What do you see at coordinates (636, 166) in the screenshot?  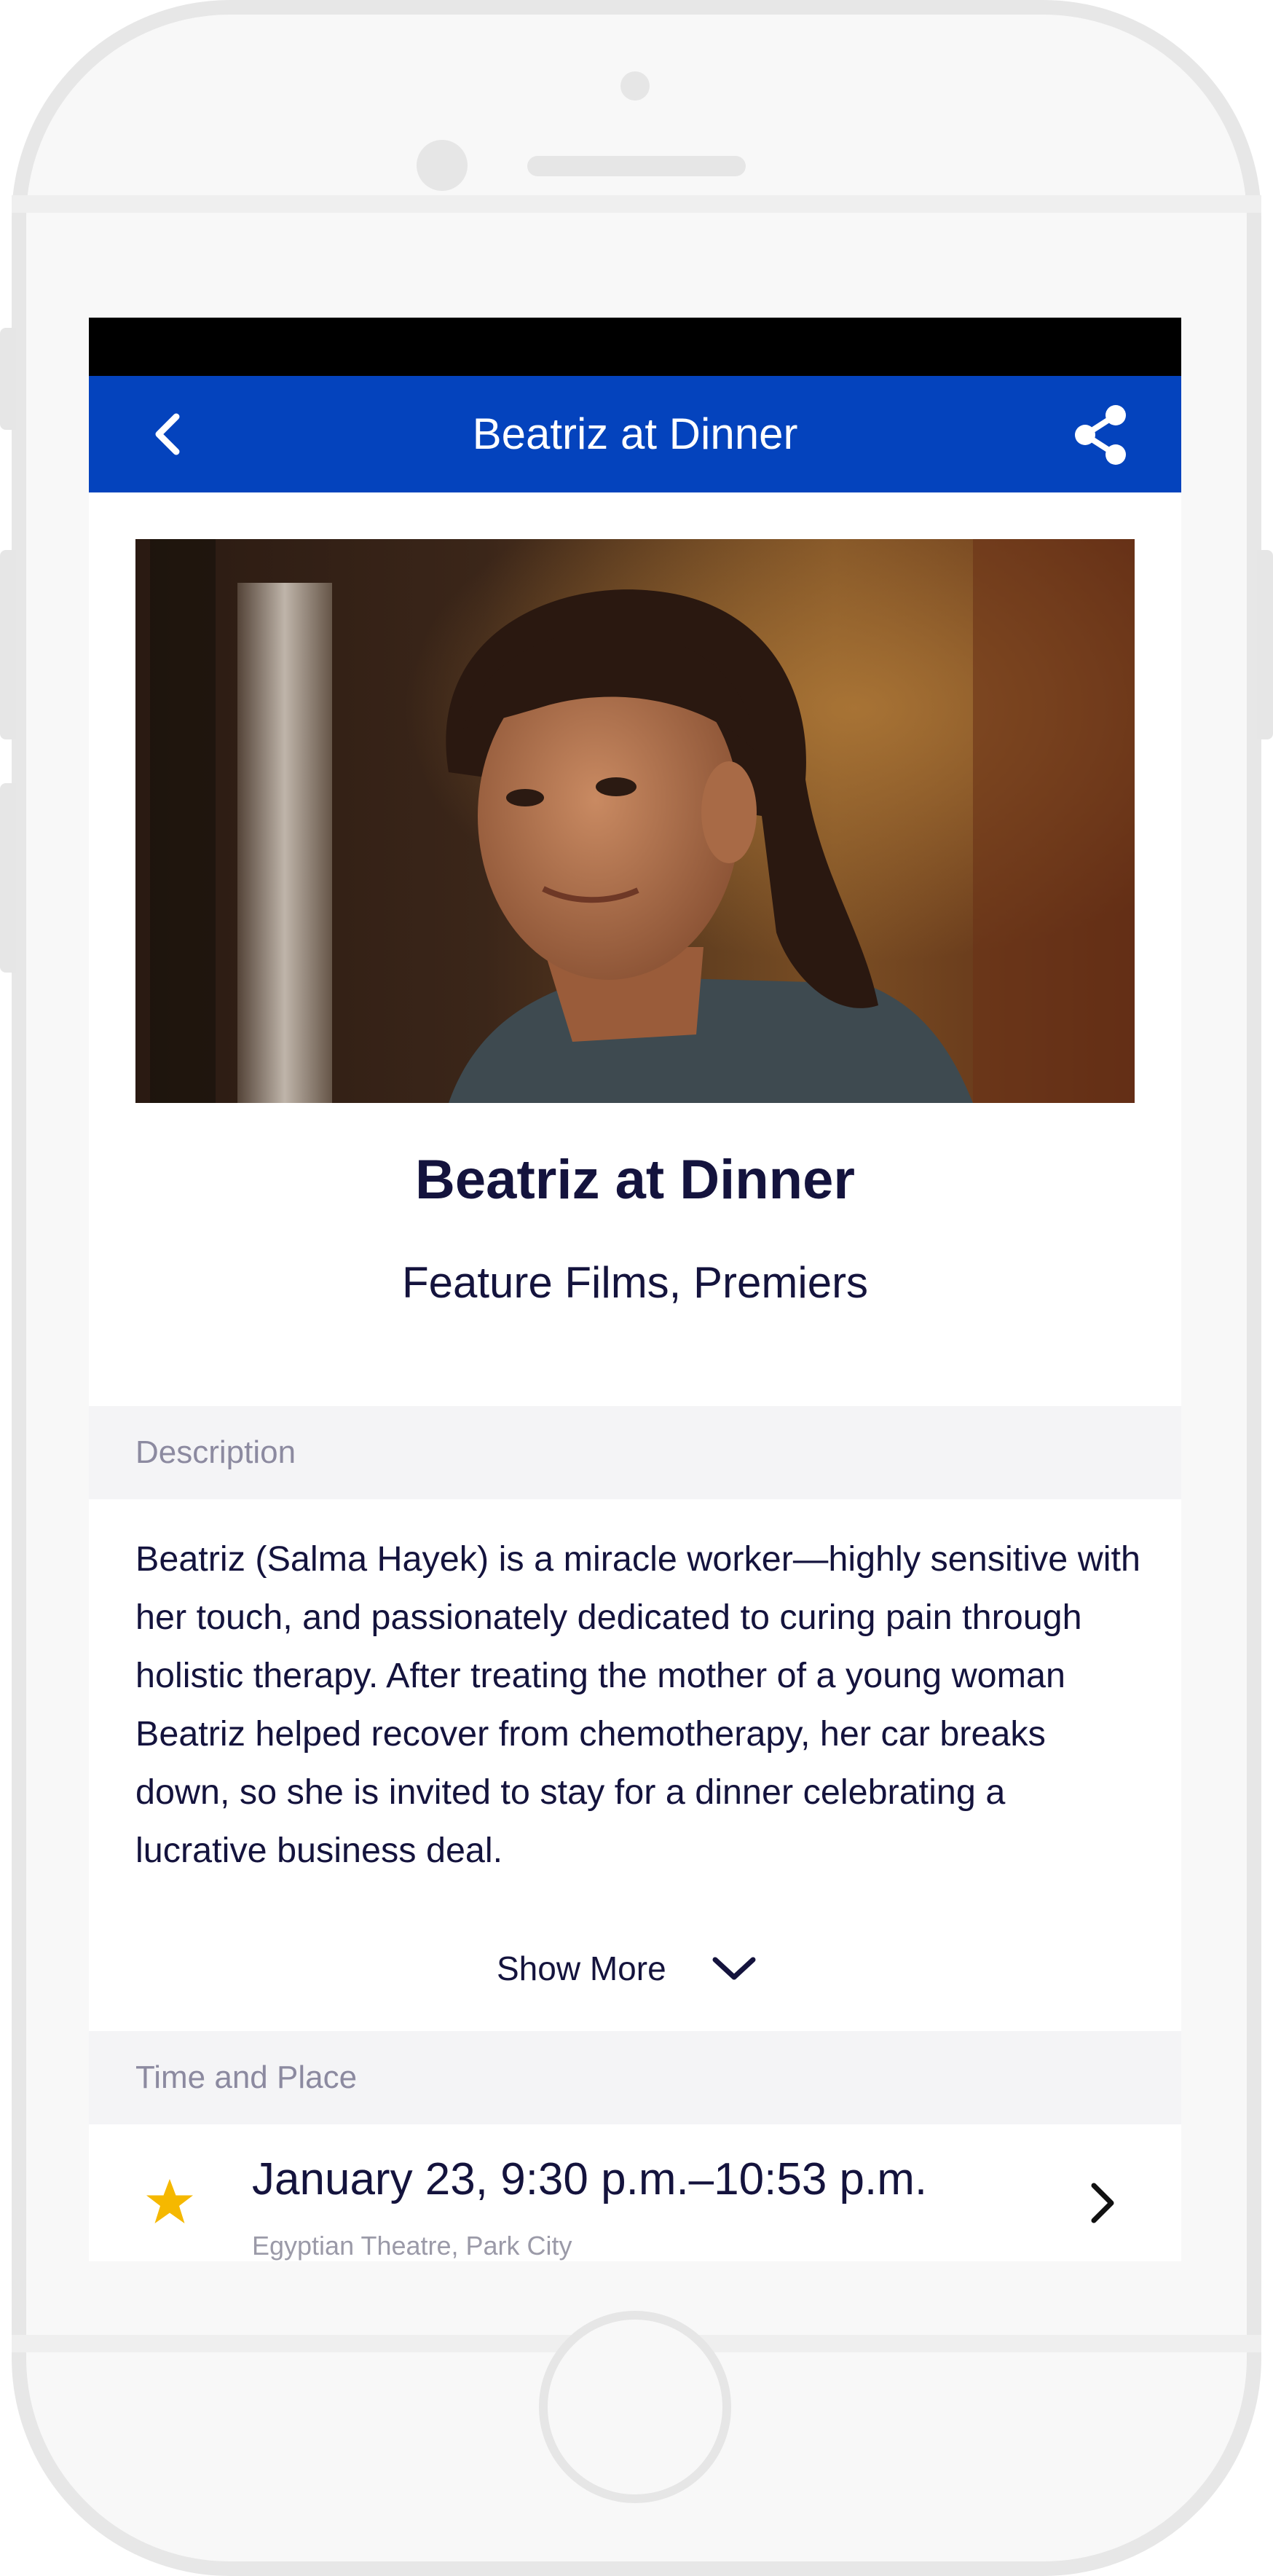 I see `earpiece-speaker` at bounding box center [636, 166].